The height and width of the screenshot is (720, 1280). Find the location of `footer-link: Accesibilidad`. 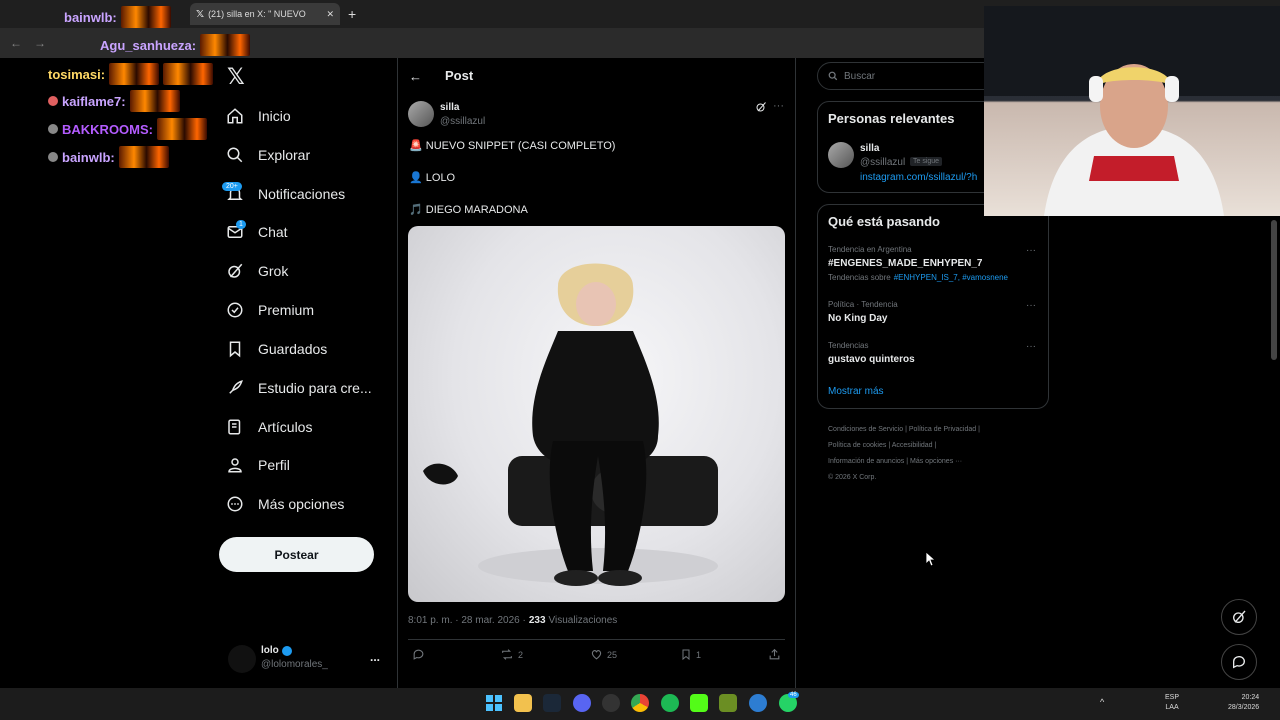

footer-link: Accesibilidad is located at coordinates (912, 445).